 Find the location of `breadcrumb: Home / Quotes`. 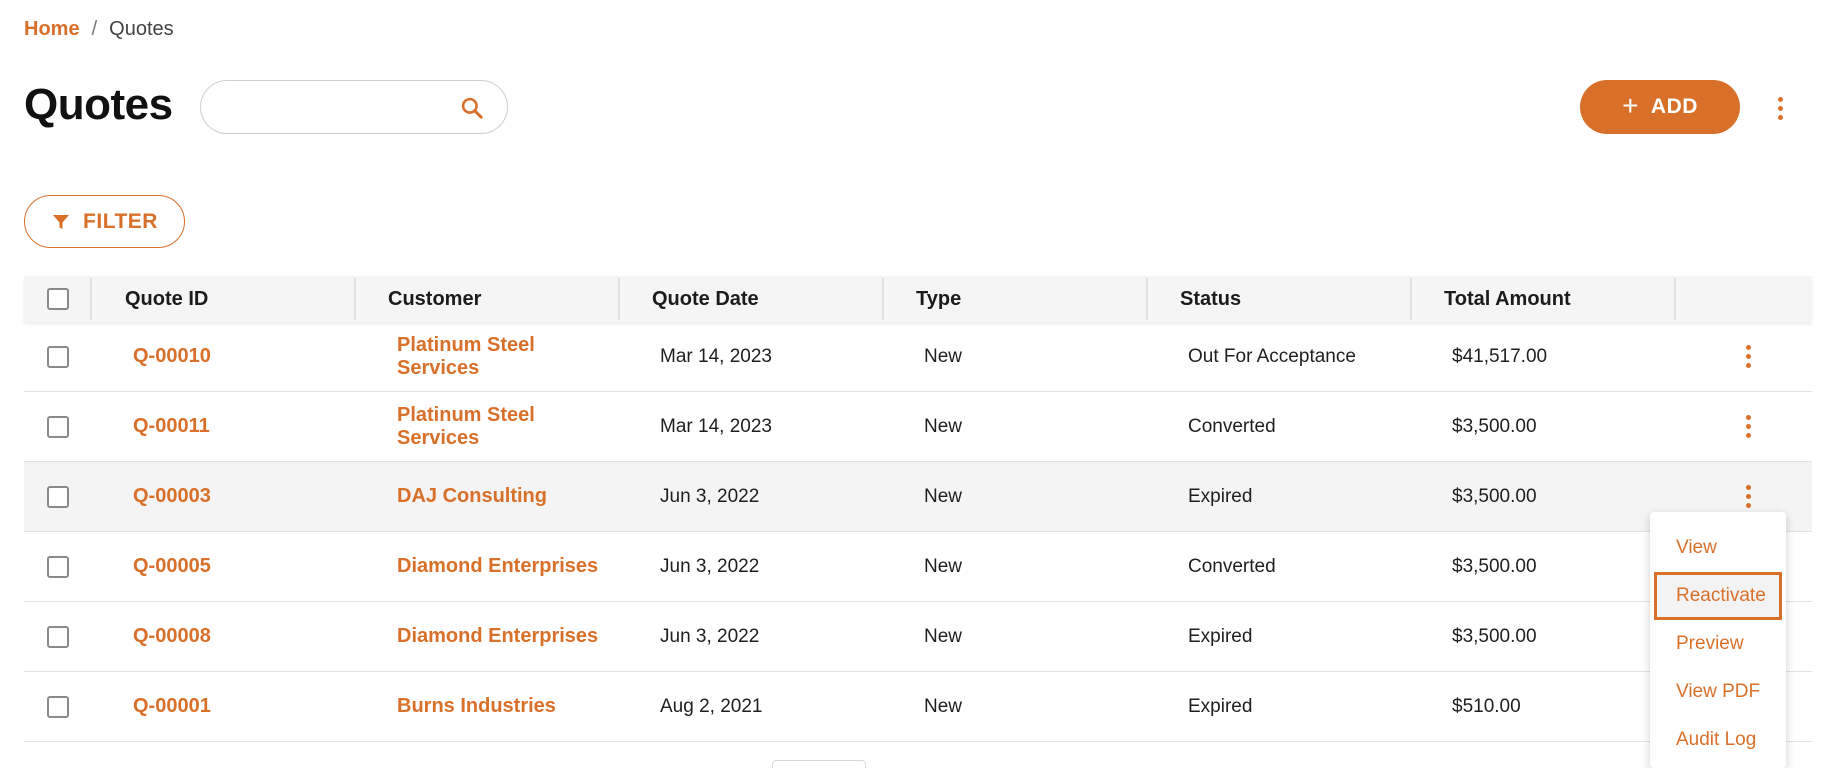

breadcrumb: Home / Quotes is located at coordinates (99, 29).